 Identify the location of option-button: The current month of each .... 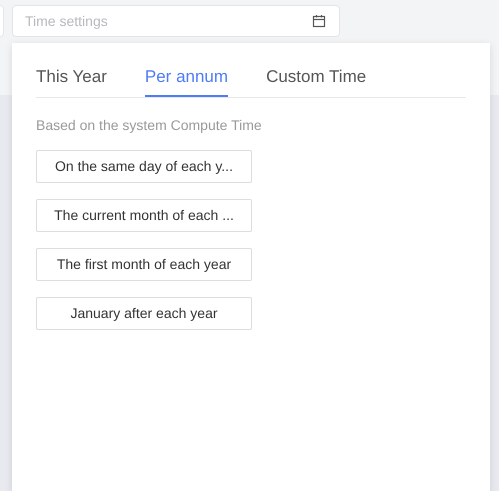
(144, 215).